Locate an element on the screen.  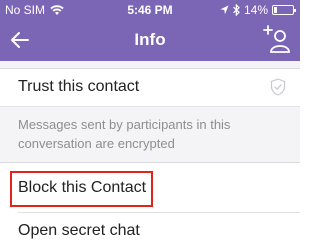
shield-icon is located at coordinates (278, 87).